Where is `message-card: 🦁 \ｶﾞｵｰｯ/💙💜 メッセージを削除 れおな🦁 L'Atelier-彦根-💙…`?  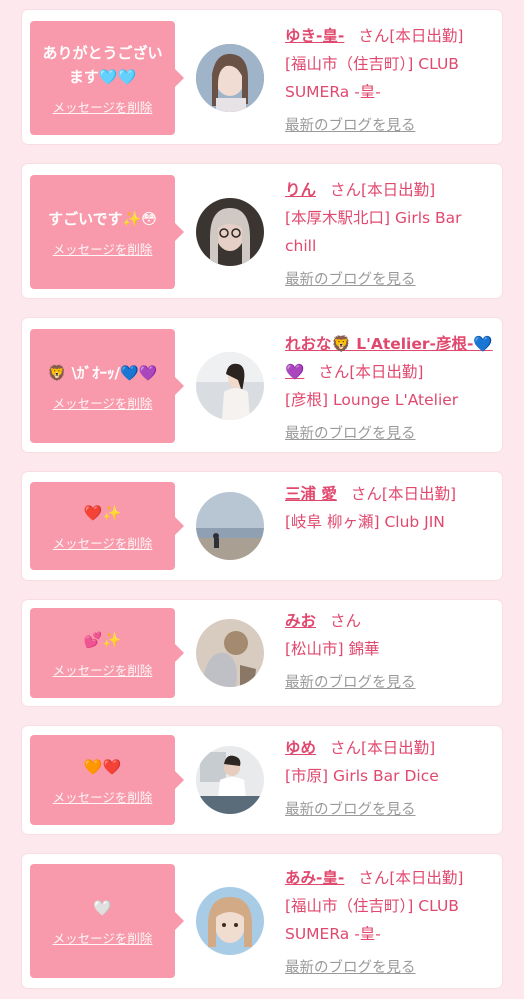
message-card: 🦁 \ｶﾞｵｰｯ/💙💜 メッセージを削除 れおな🦁 L'Atelier-彦根-💙… is located at coordinates (262, 385).